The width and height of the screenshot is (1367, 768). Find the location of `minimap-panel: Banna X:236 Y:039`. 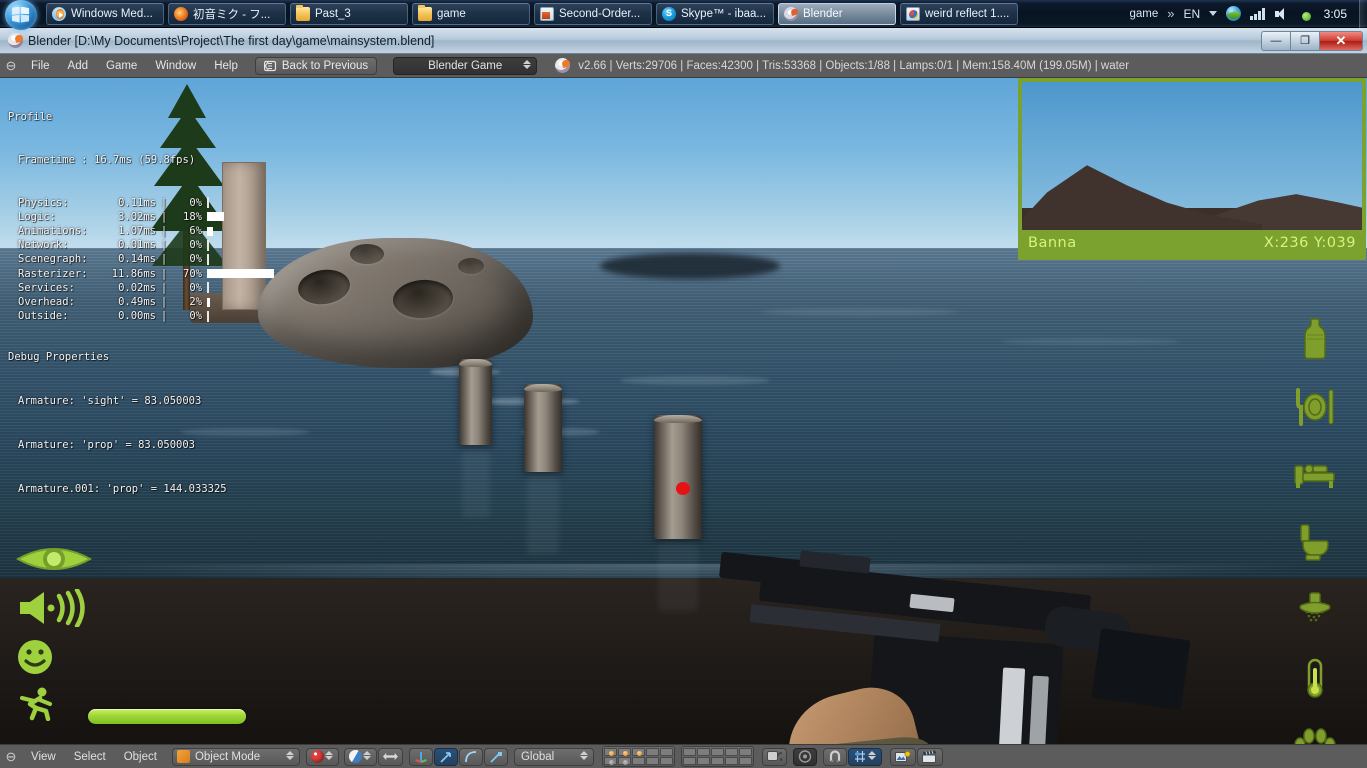

minimap-panel: Banna X:236 Y:039 is located at coordinates (1192, 169).